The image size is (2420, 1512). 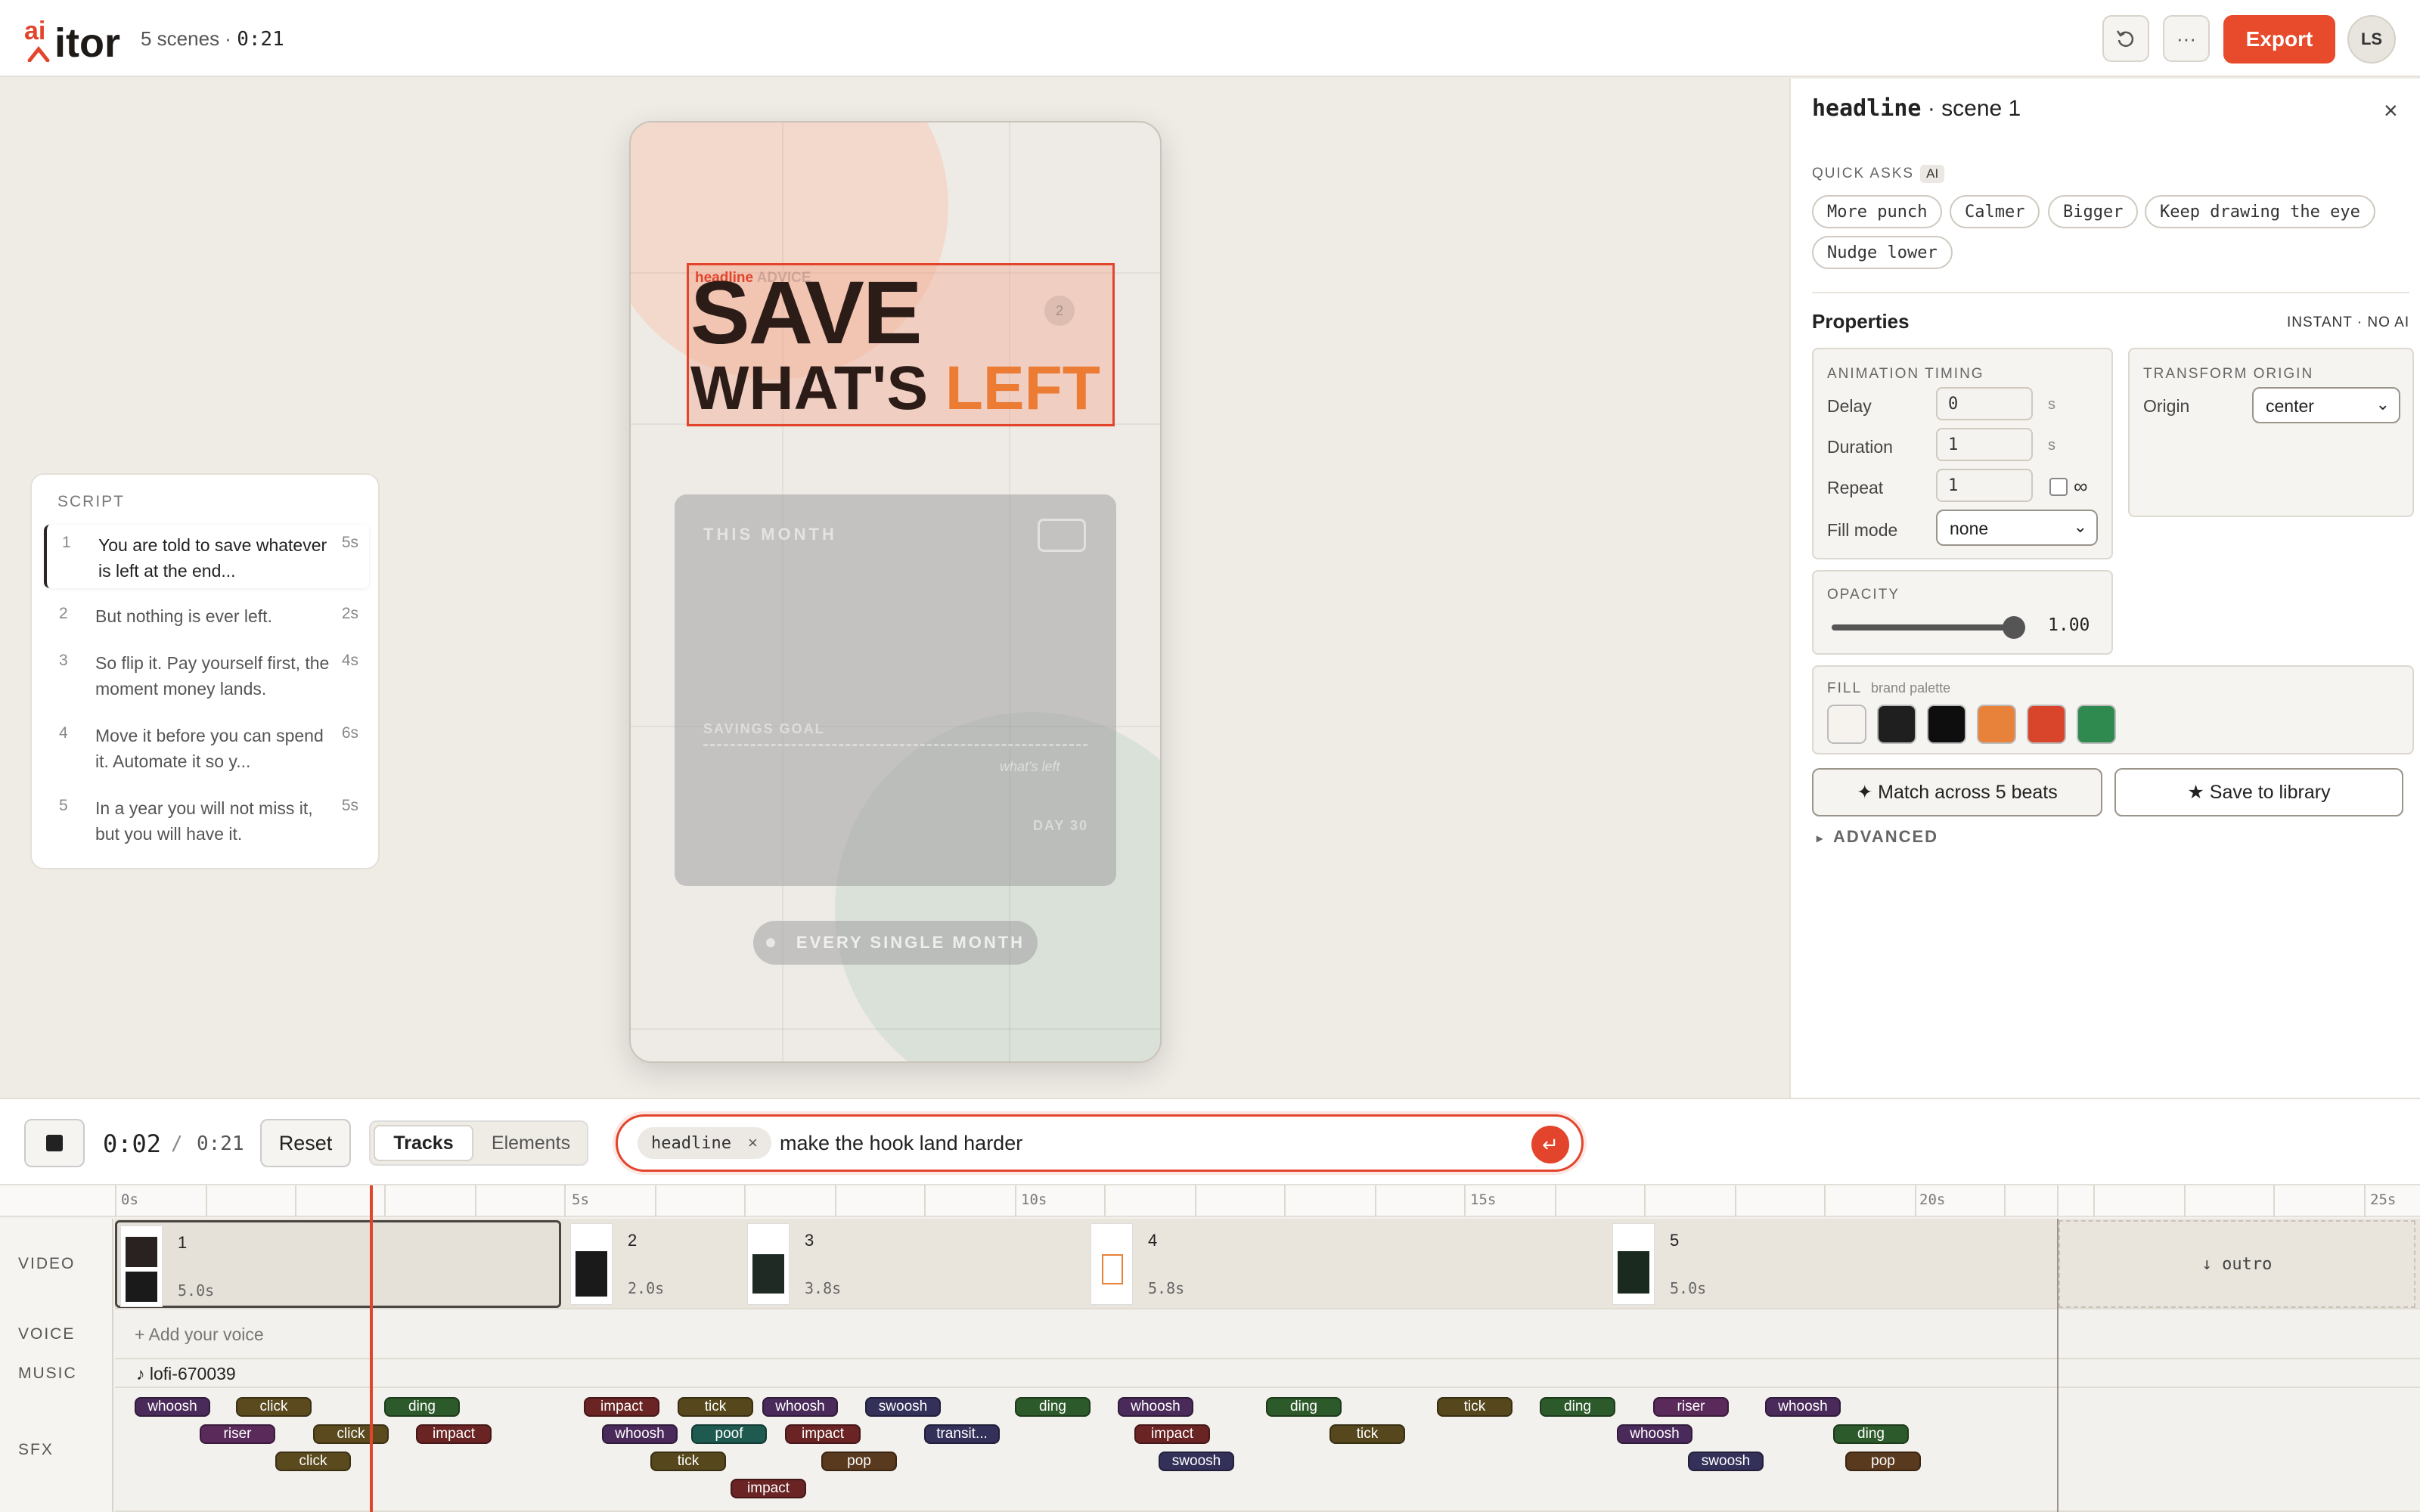 I want to click on video-clip: 2 2.0s, so click(x=655, y=1264).